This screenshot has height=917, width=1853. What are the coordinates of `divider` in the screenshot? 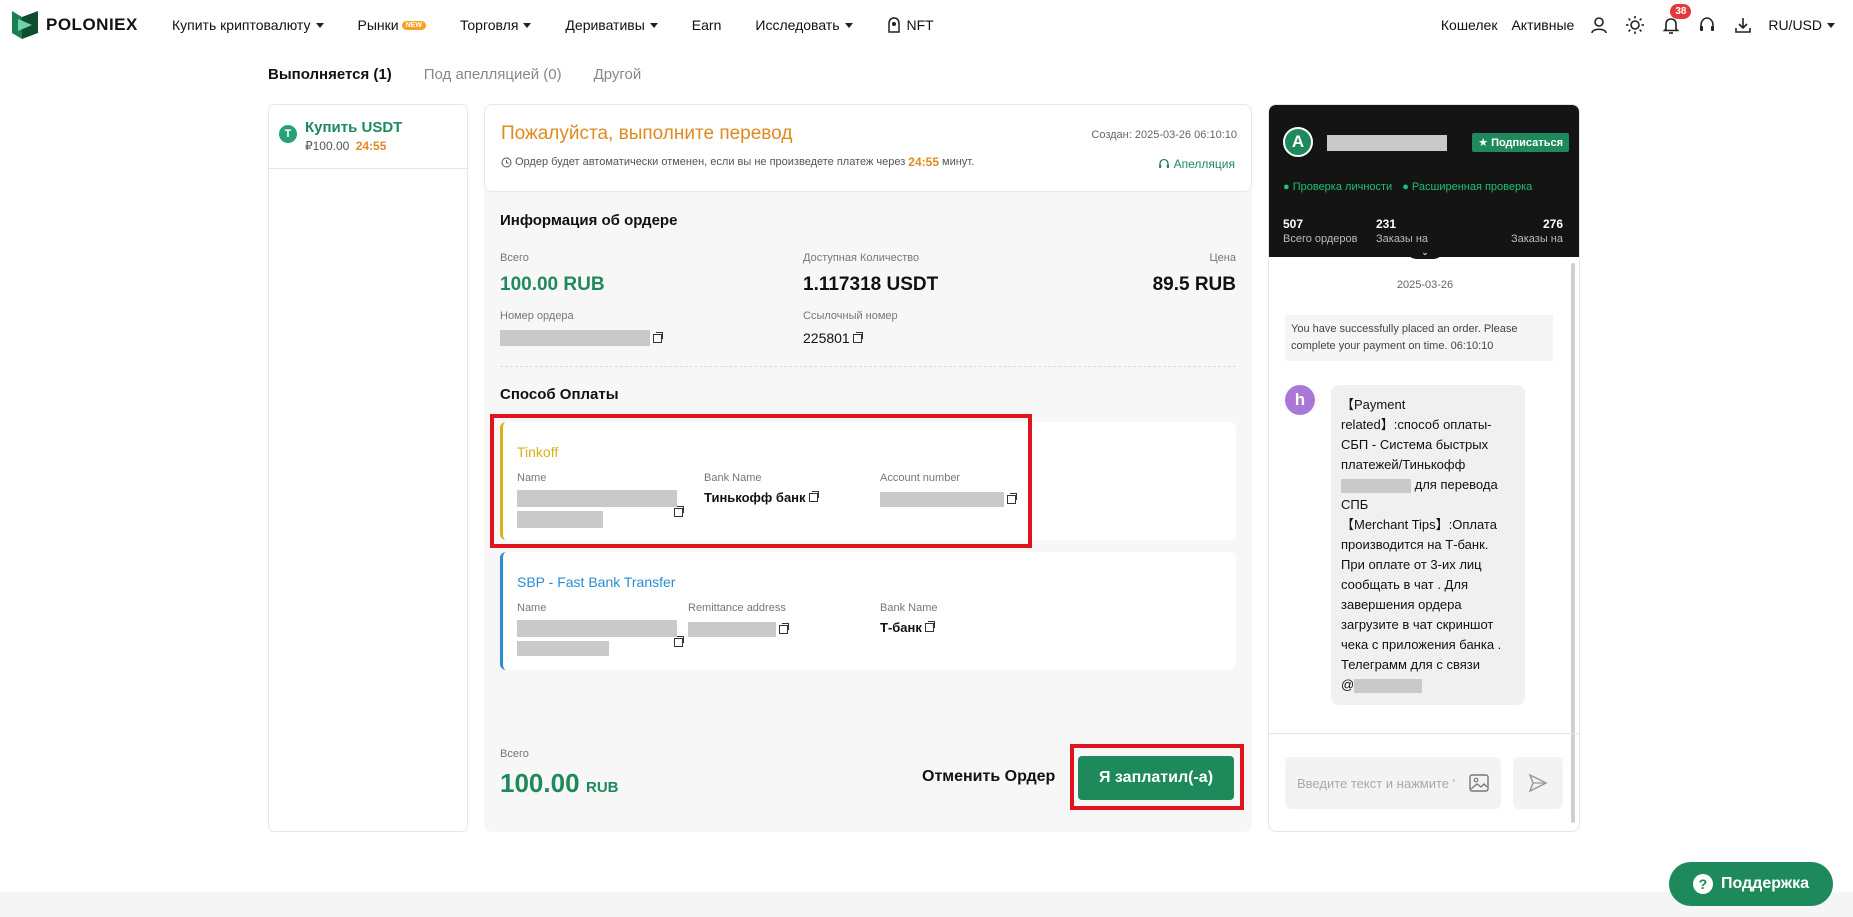 It's located at (1424, 733).